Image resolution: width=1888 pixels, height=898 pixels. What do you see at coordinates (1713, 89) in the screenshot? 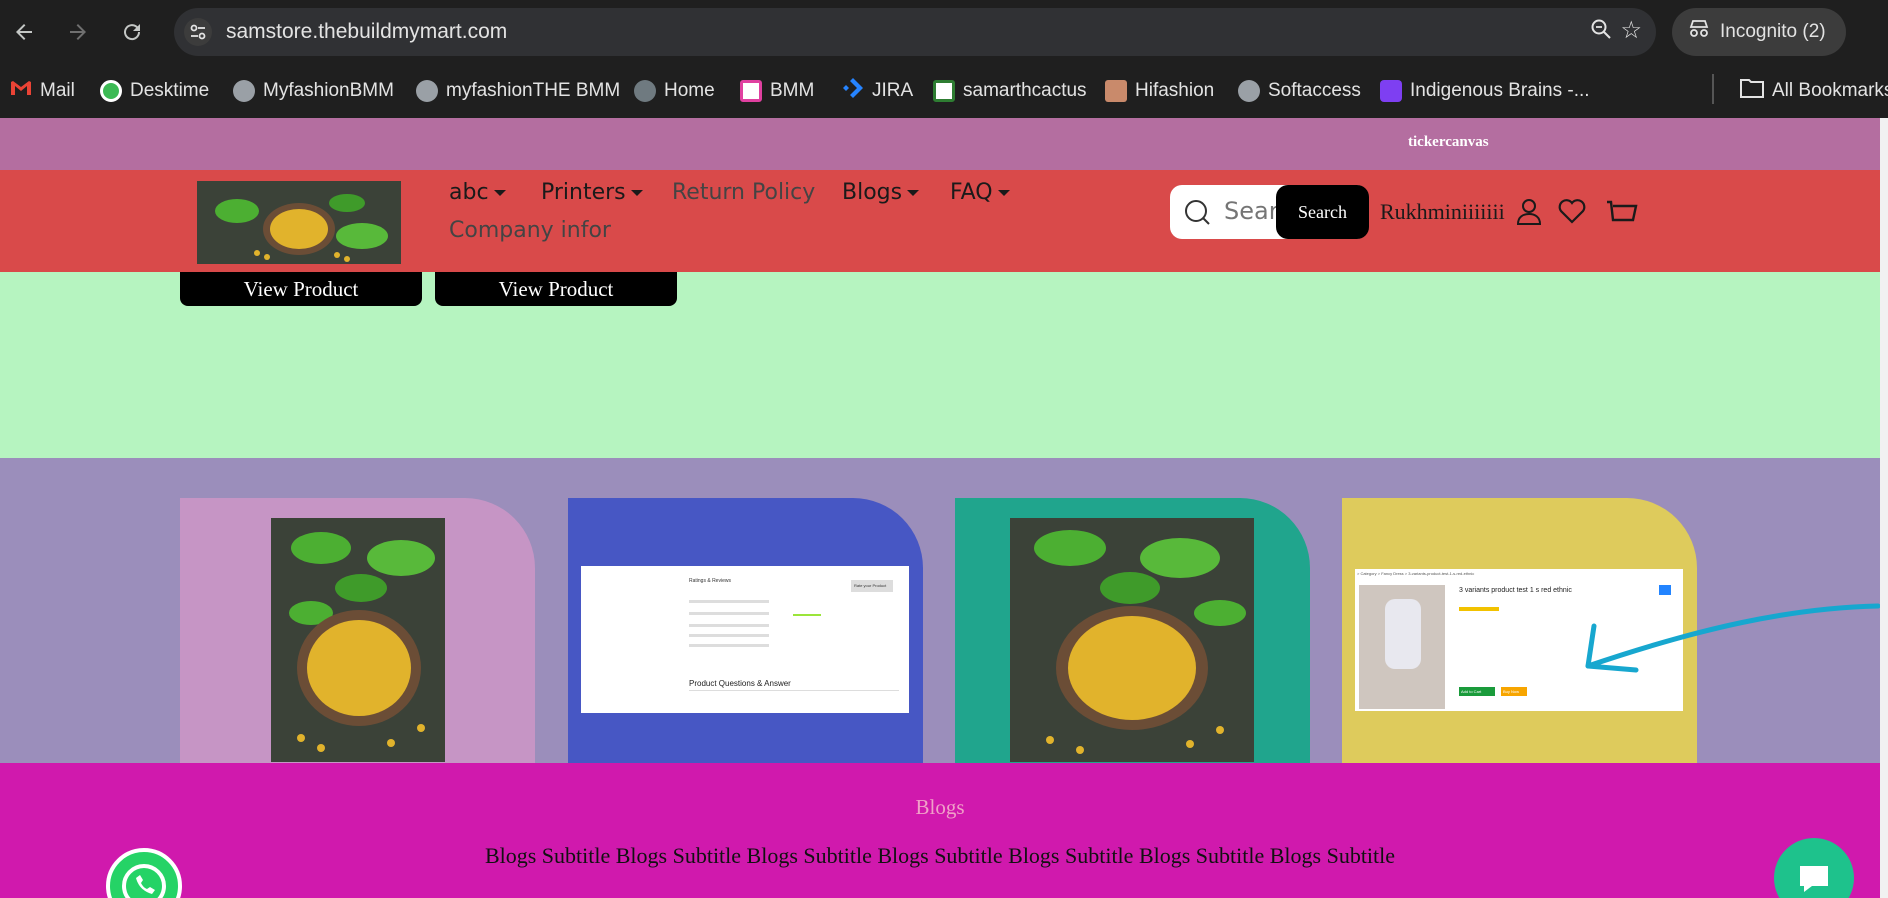
I see `bookmarks-divider` at bounding box center [1713, 89].